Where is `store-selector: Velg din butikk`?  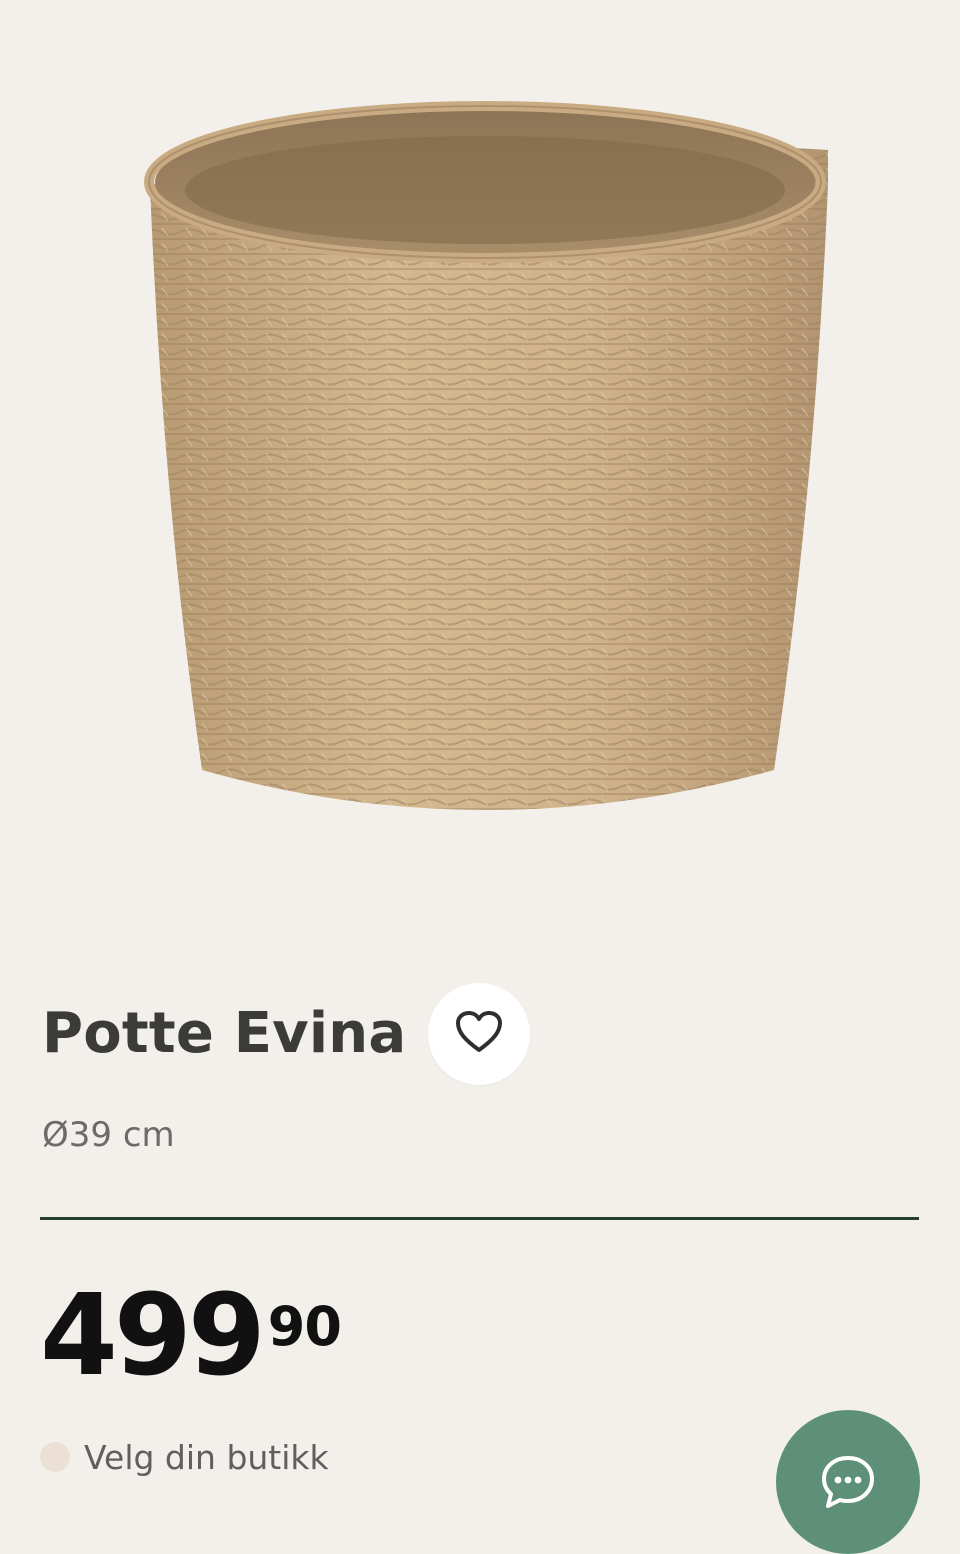
store-selector: Velg din butikk is located at coordinates (184, 1457).